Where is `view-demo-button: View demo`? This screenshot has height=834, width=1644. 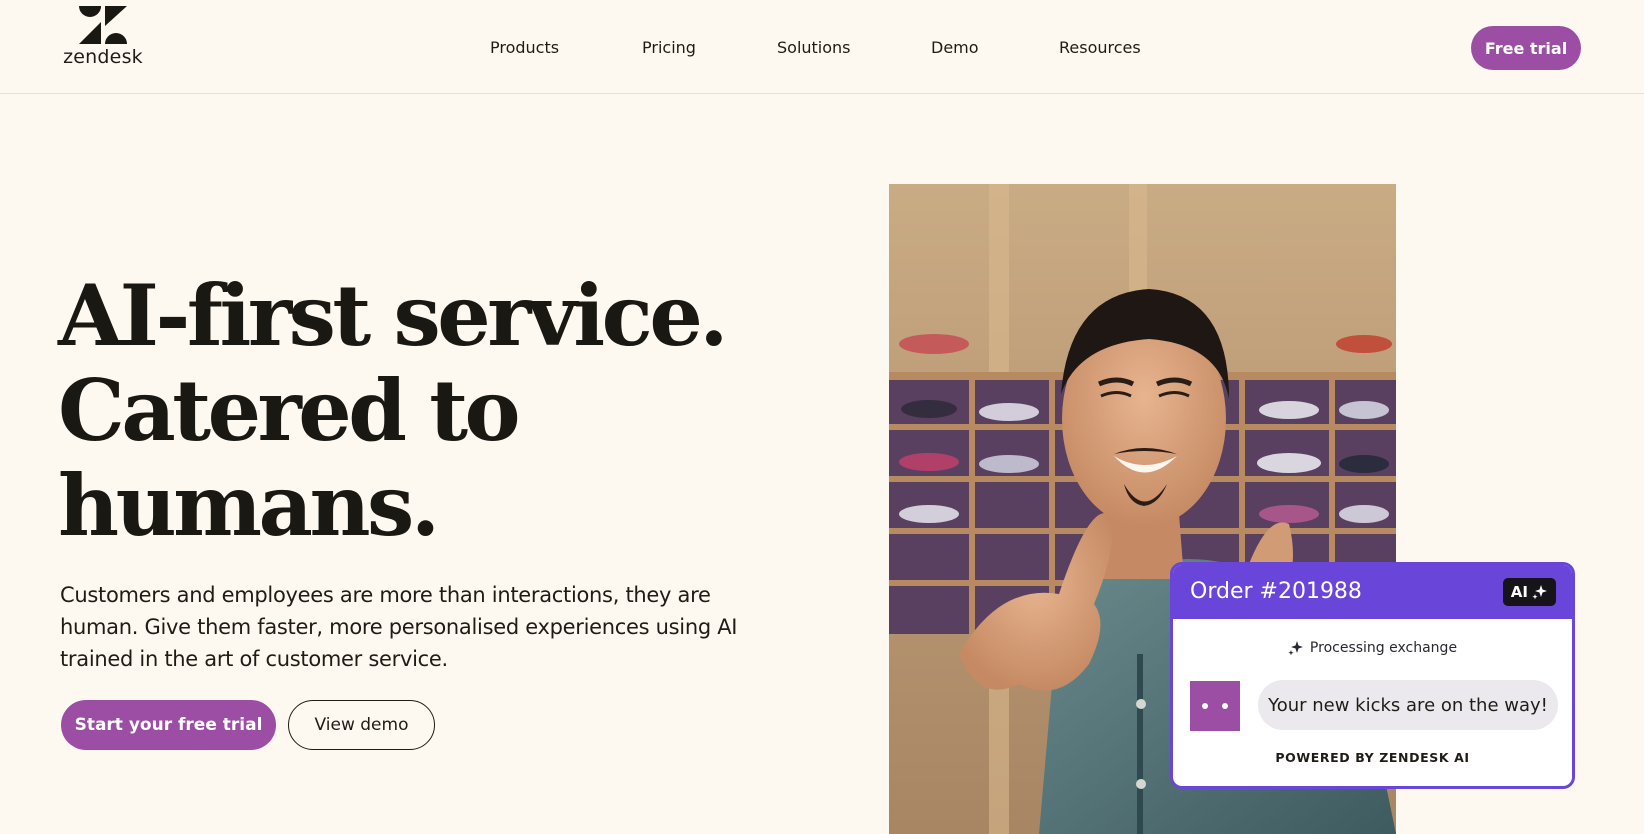
view-demo-button: View demo is located at coordinates (361, 725).